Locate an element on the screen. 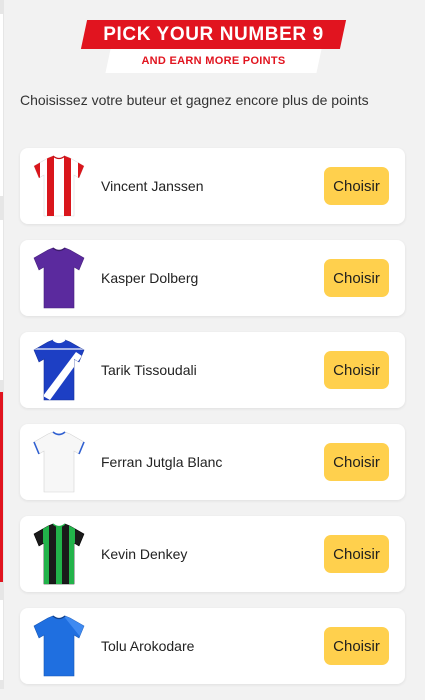 This screenshot has width=425, height=700. player-name: Kasper Dolberg is located at coordinates (150, 278).